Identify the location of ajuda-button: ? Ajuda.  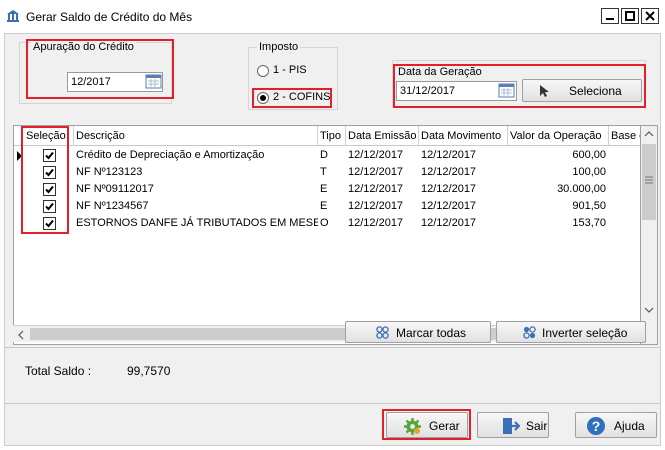
(616, 425).